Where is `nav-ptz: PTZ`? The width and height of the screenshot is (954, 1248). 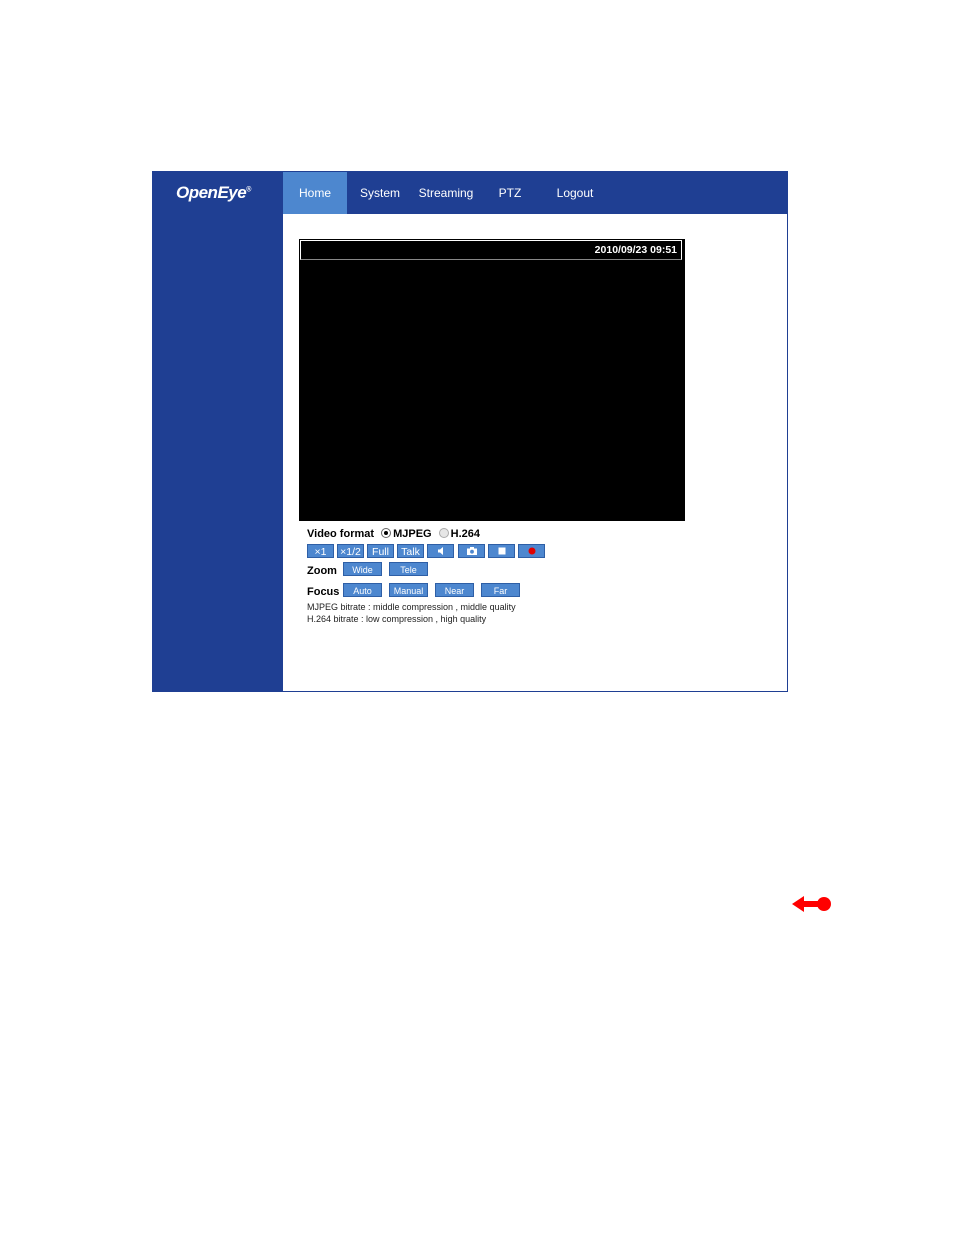 nav-ptz: PTZ is located at coordinates (510, 193).